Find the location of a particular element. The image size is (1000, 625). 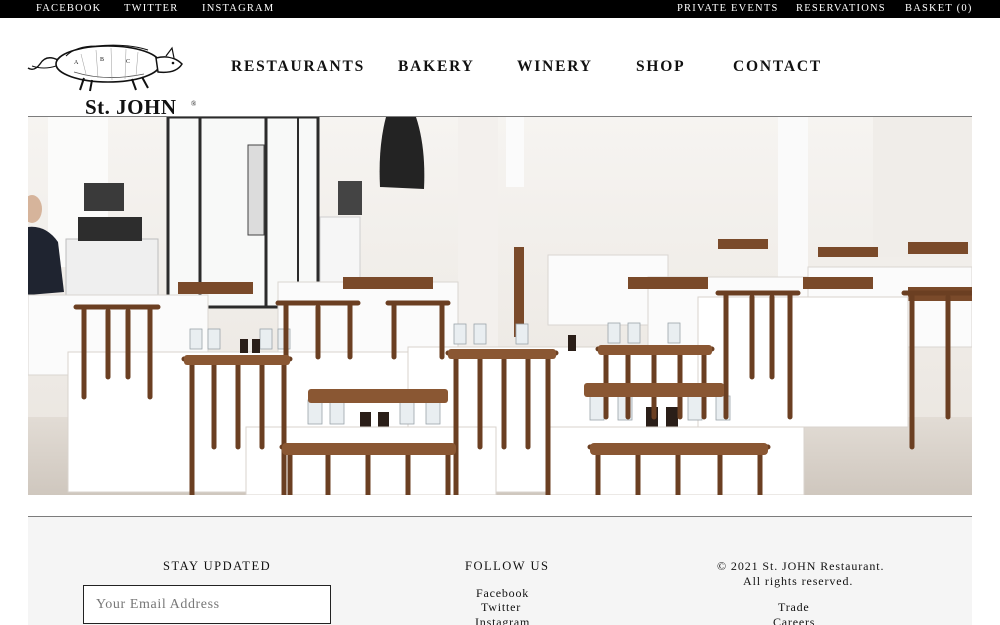

site-logo: A B C St. JOHN ® is located at coordinates (111, 76).